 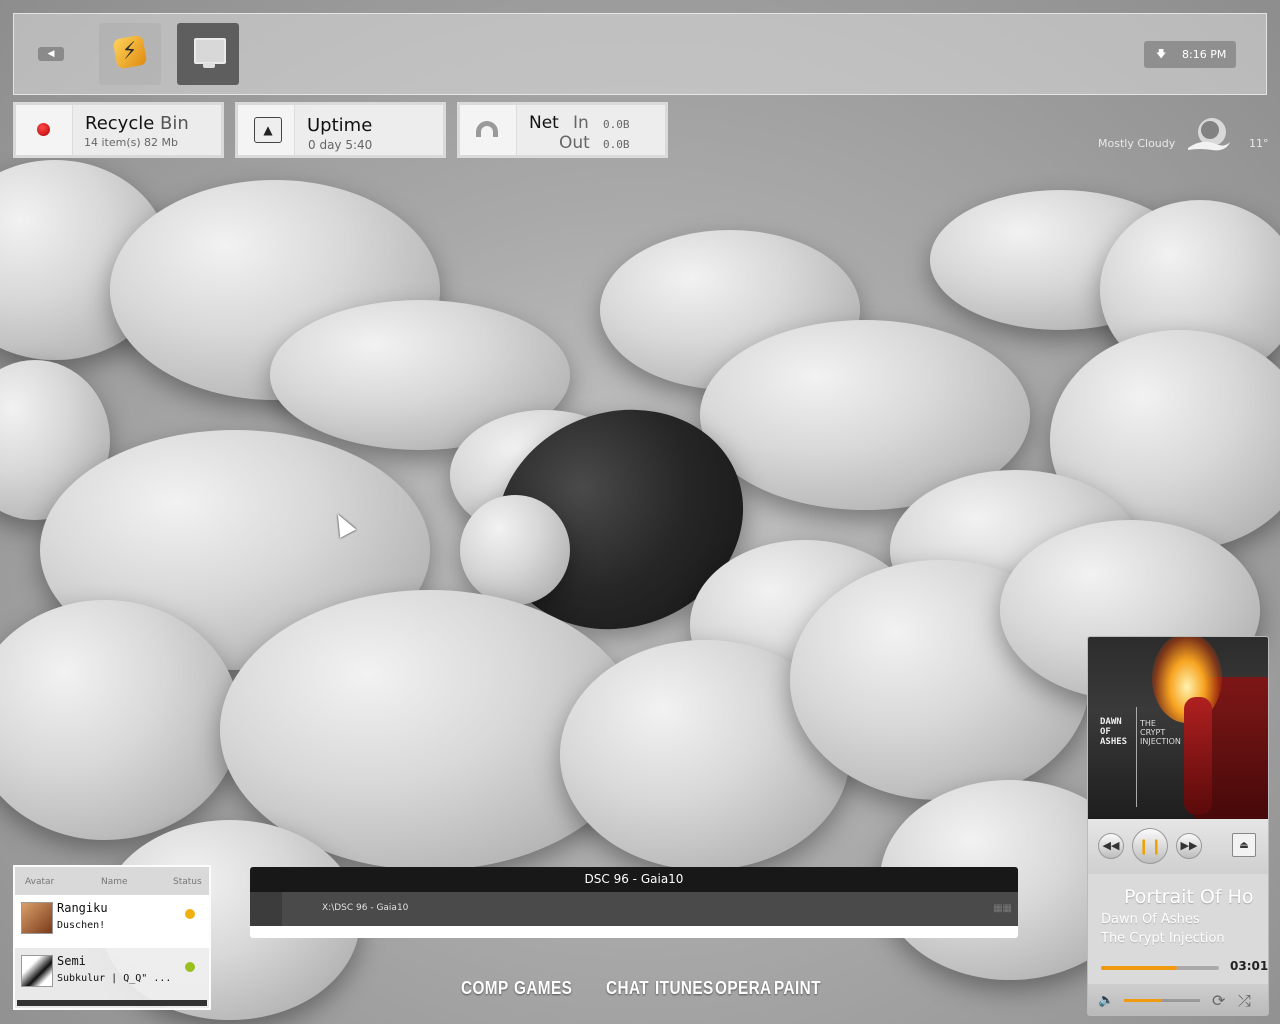 I want to click on name-column-header: Name, so click(x=114, y=882).